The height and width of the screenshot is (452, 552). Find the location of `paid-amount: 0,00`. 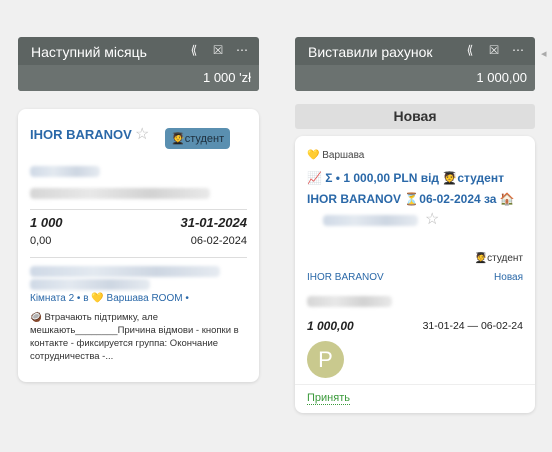

paid-amount: 0,00 is located at coordinates (41, 241).